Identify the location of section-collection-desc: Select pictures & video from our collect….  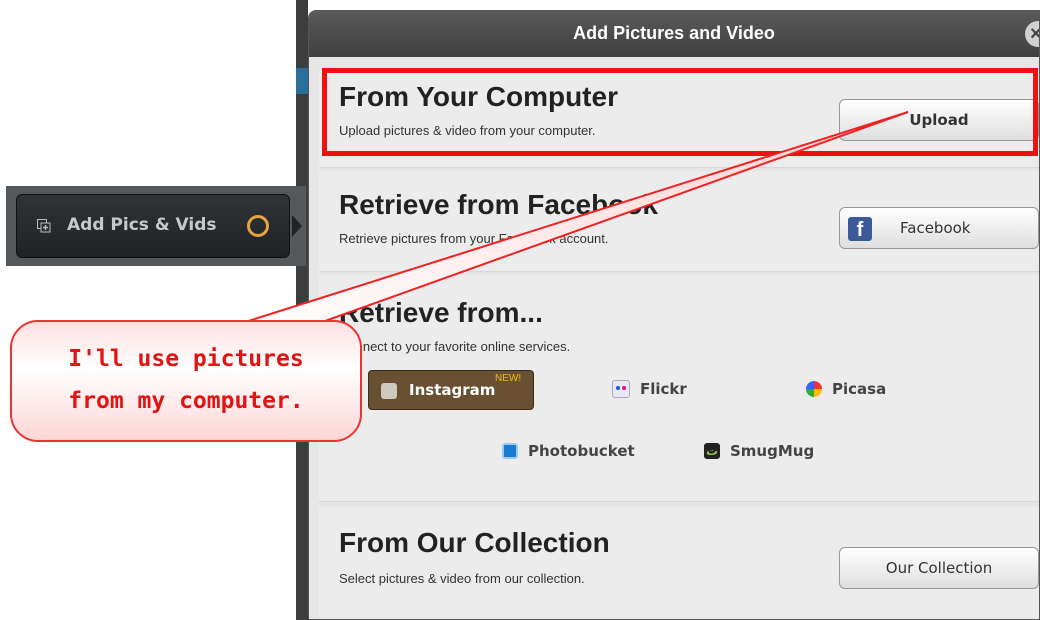
(462, 578).